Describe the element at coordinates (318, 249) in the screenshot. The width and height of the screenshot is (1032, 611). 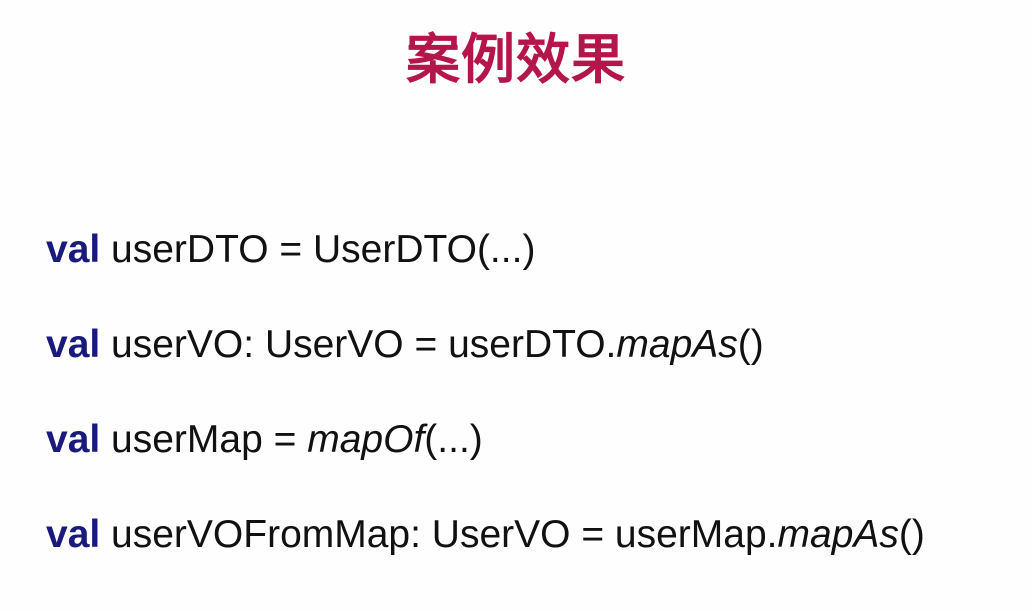
I see `code-text: userDTO = UserDTO(...)` at that location.